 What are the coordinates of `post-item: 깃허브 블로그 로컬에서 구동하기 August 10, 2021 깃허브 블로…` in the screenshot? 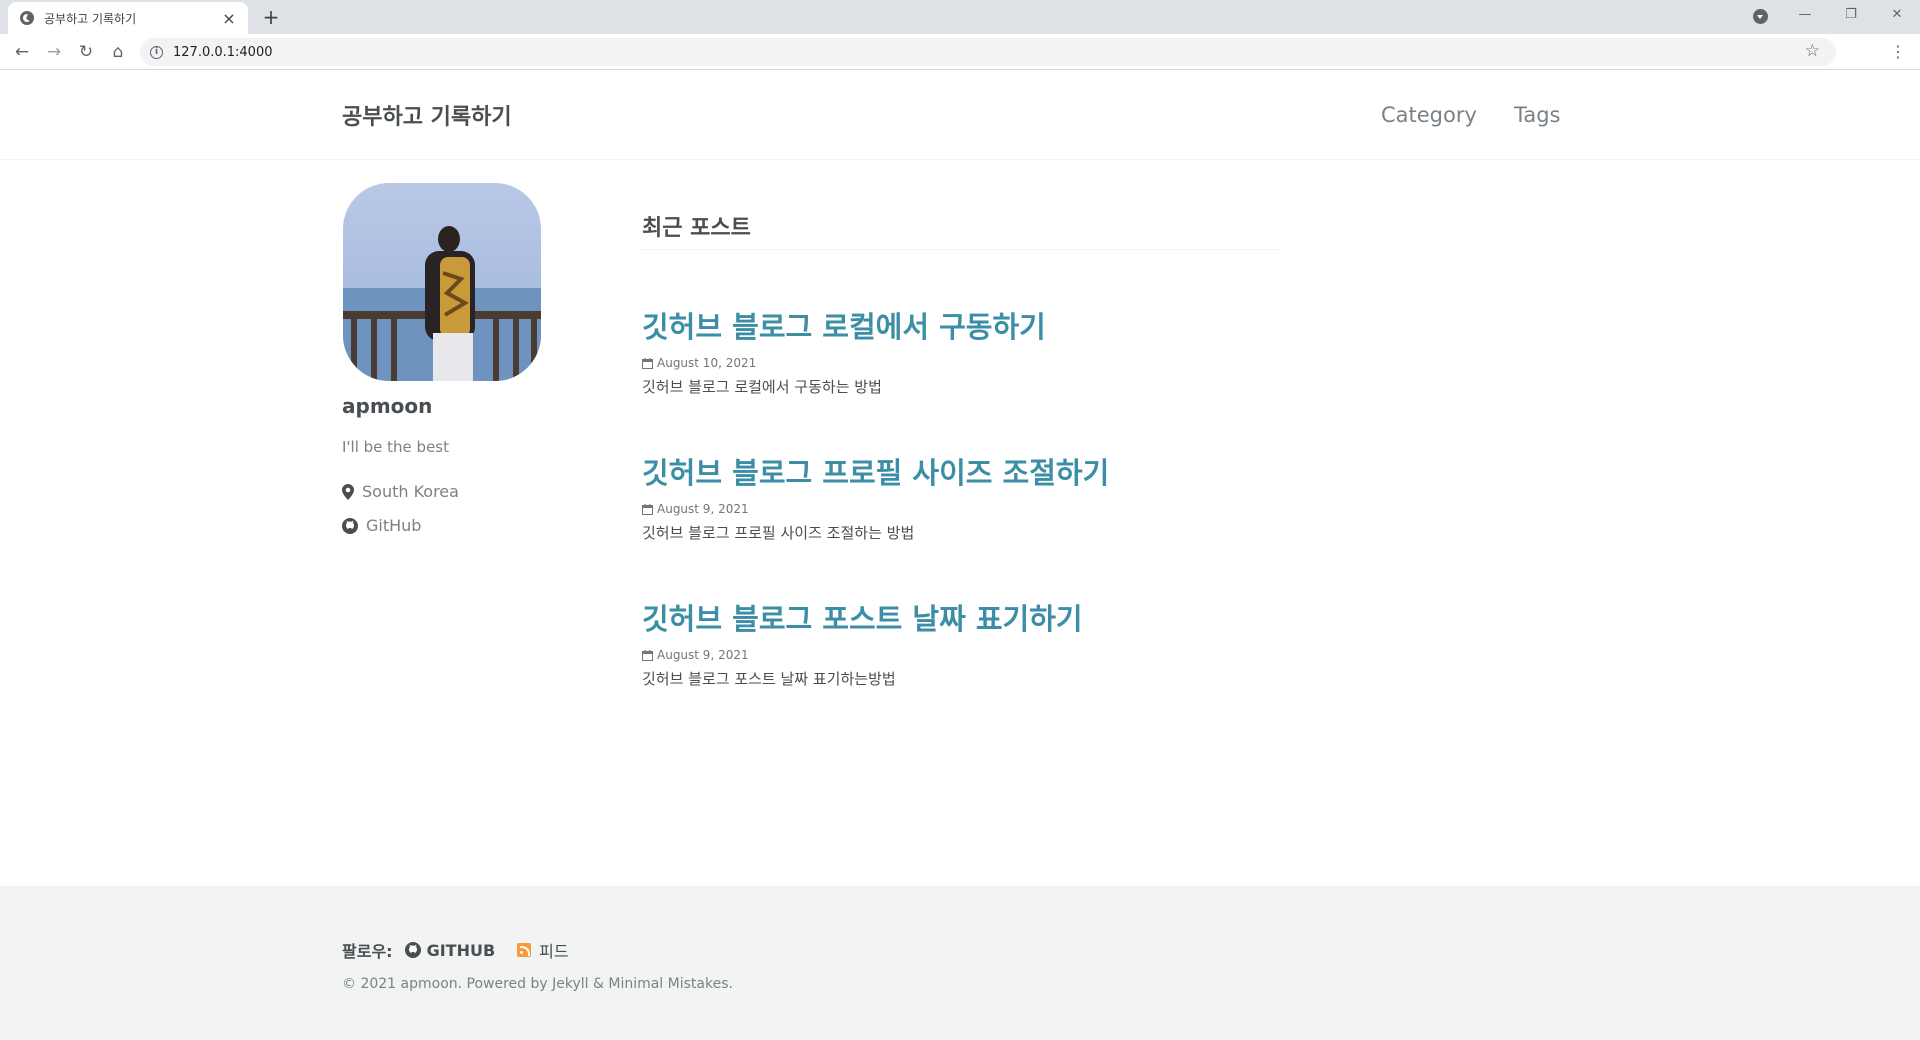 It's located at (992, 350).